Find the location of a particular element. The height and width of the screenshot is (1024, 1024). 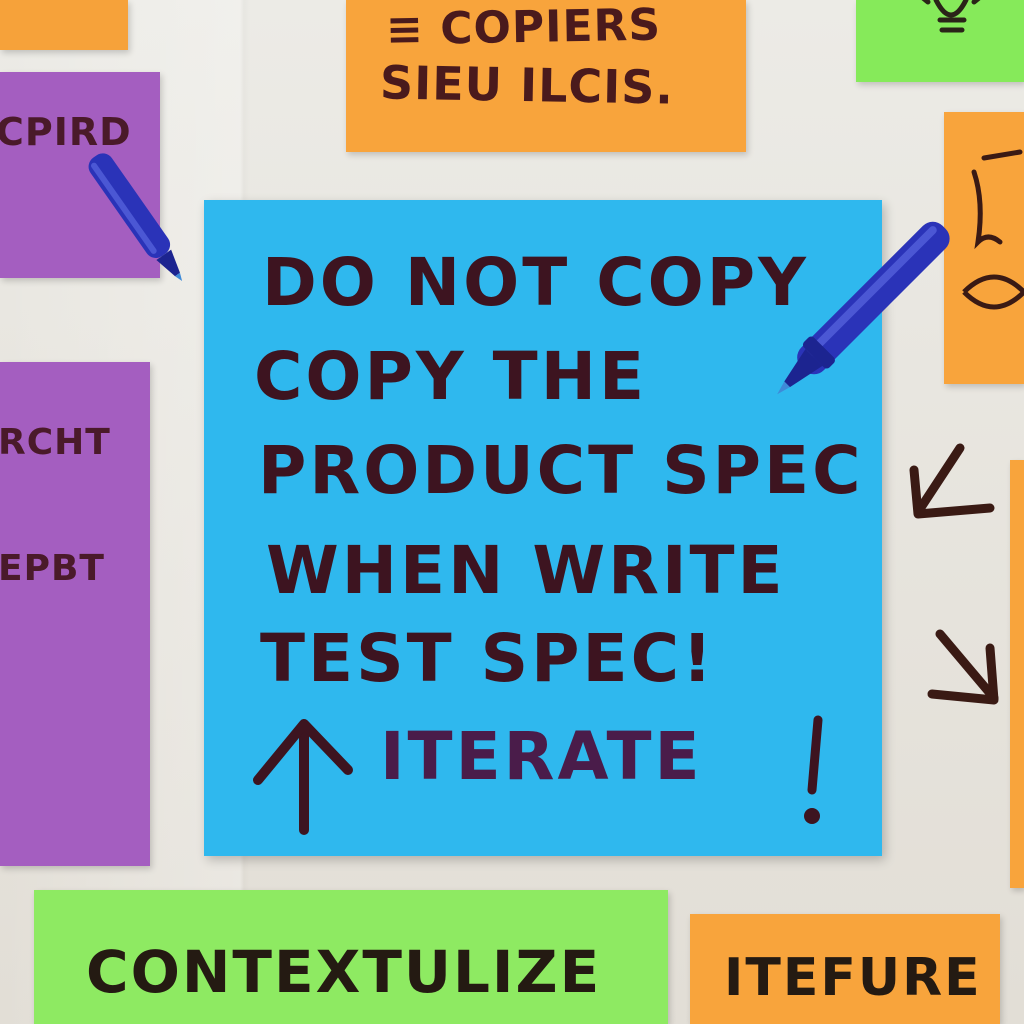

arrow-down-left-icon is located at coordinates (952, 481).